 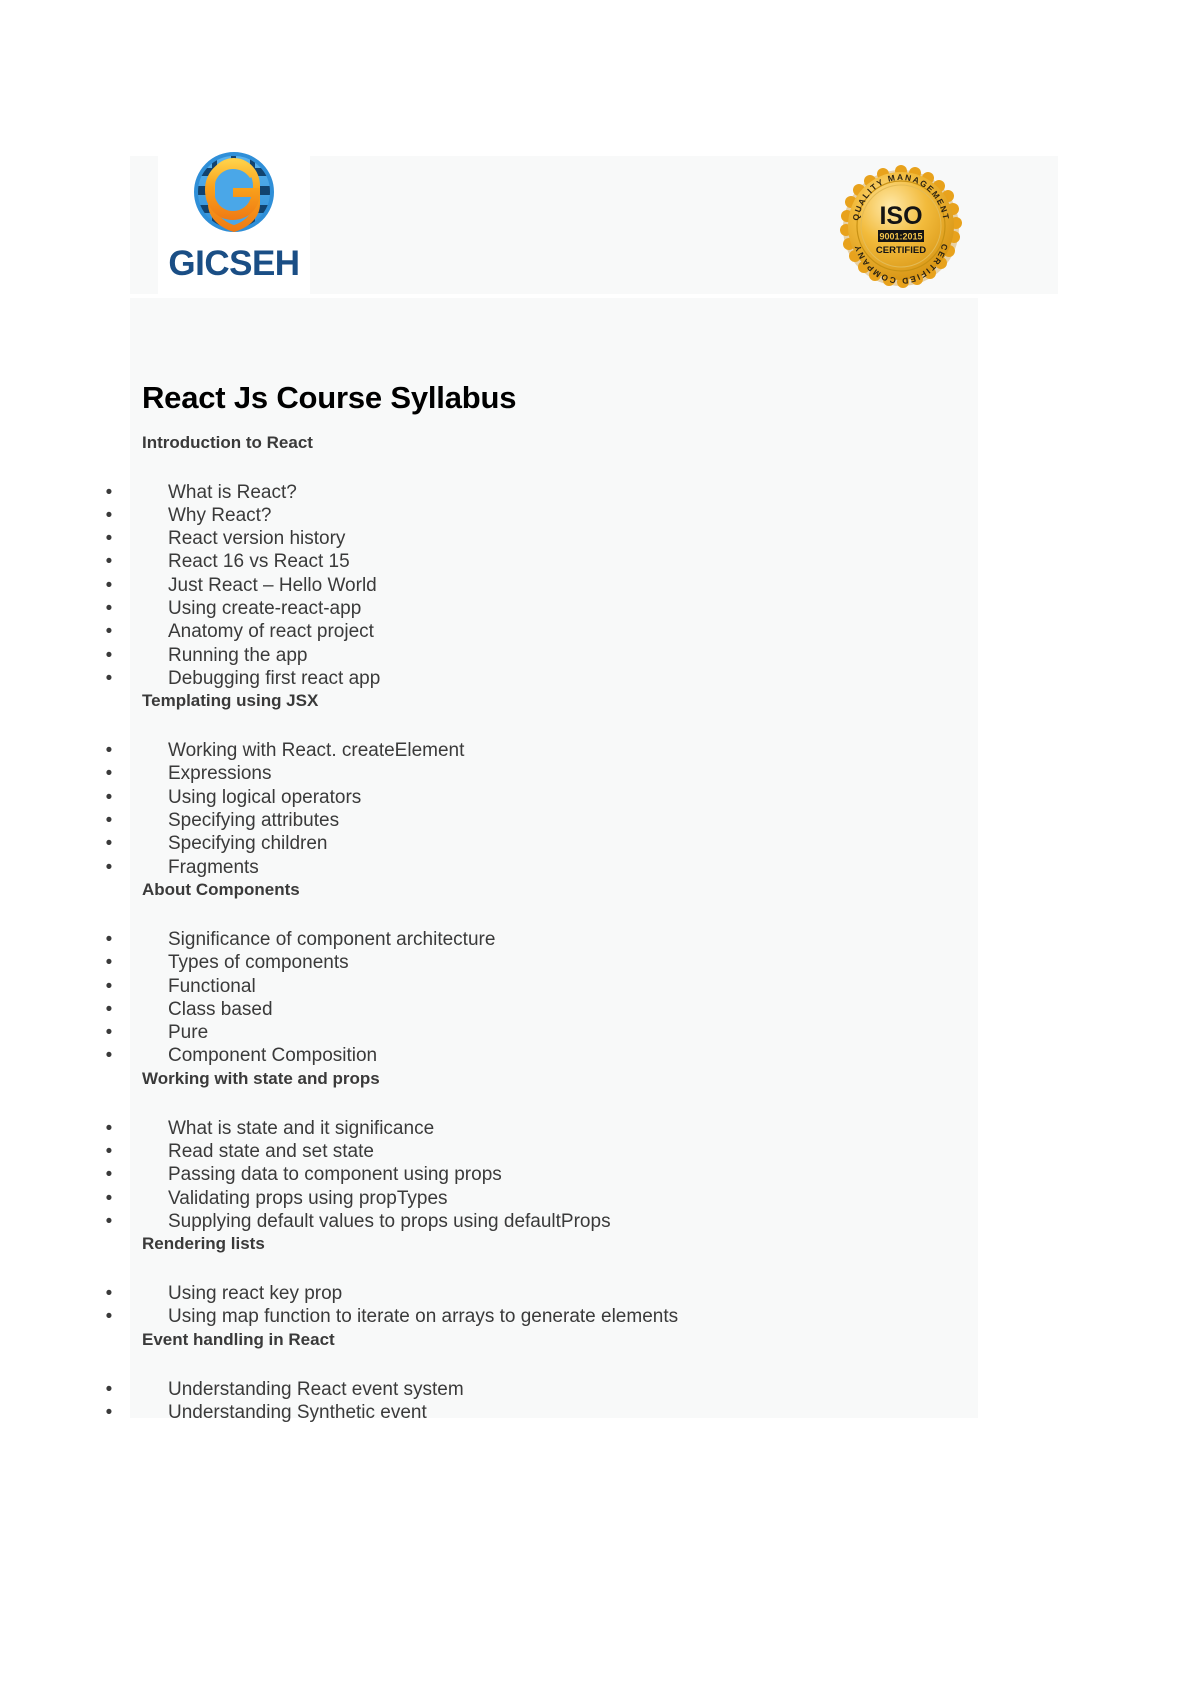 What do you see at coordinates (261, 1078) in the screenshot?
I see `section-heading: Working with state and props` at bounding box center [261, 1078].